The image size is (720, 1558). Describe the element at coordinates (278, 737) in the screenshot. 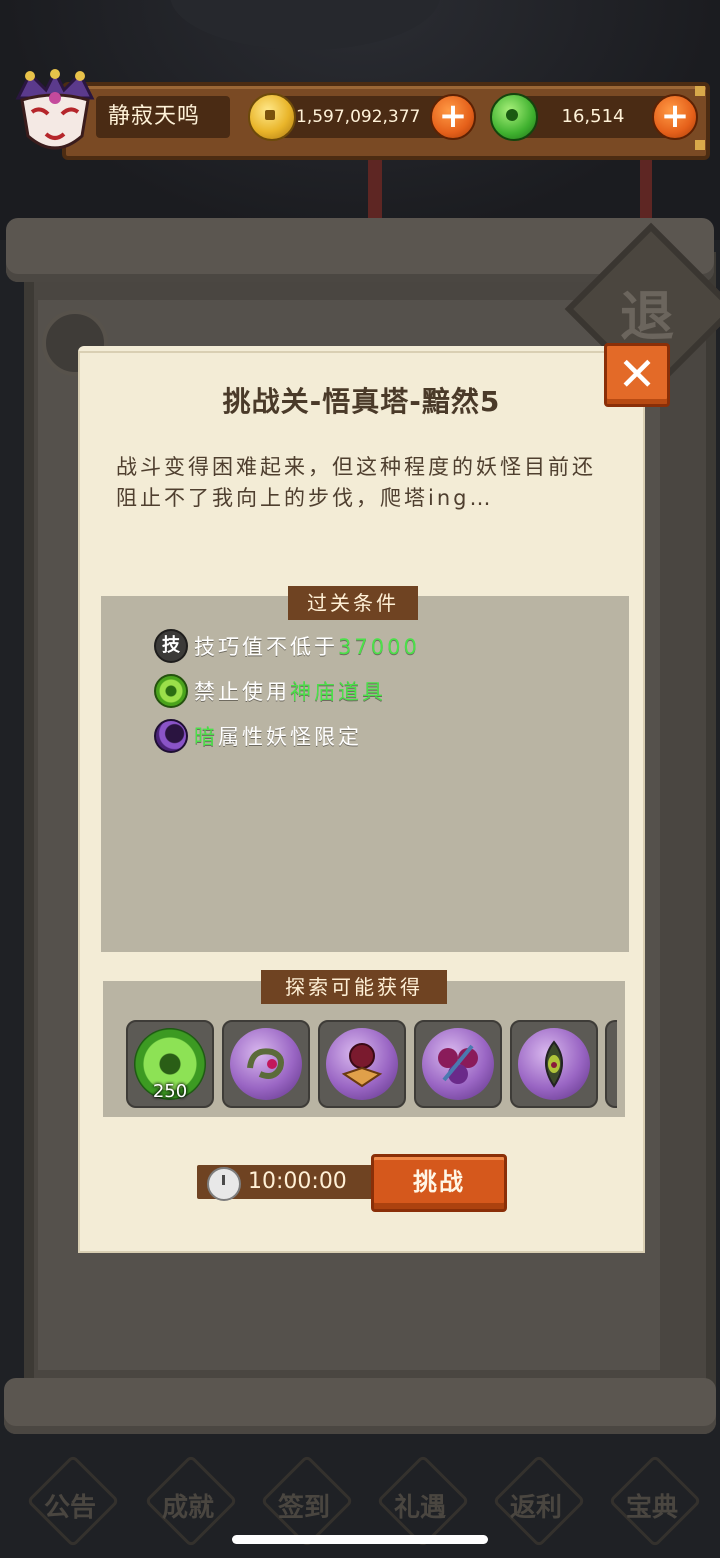

I see `condition-text: 暗属性妖怪限定` at that location.